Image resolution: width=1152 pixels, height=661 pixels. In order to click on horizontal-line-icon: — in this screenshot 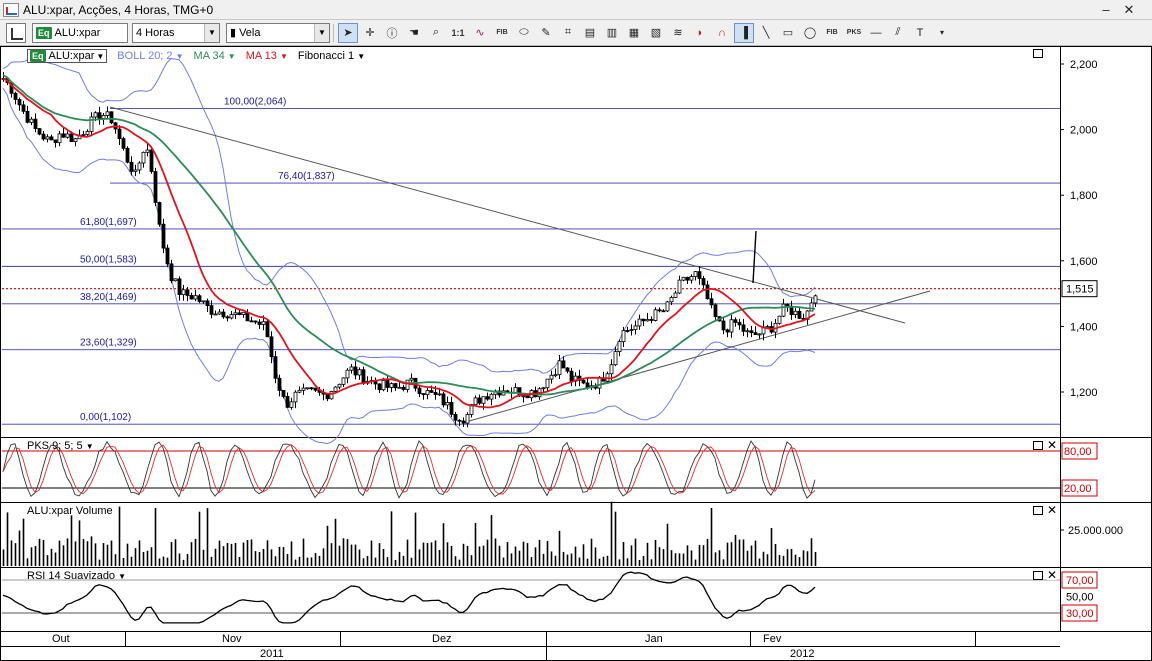, I will do `click(876, 33)`.